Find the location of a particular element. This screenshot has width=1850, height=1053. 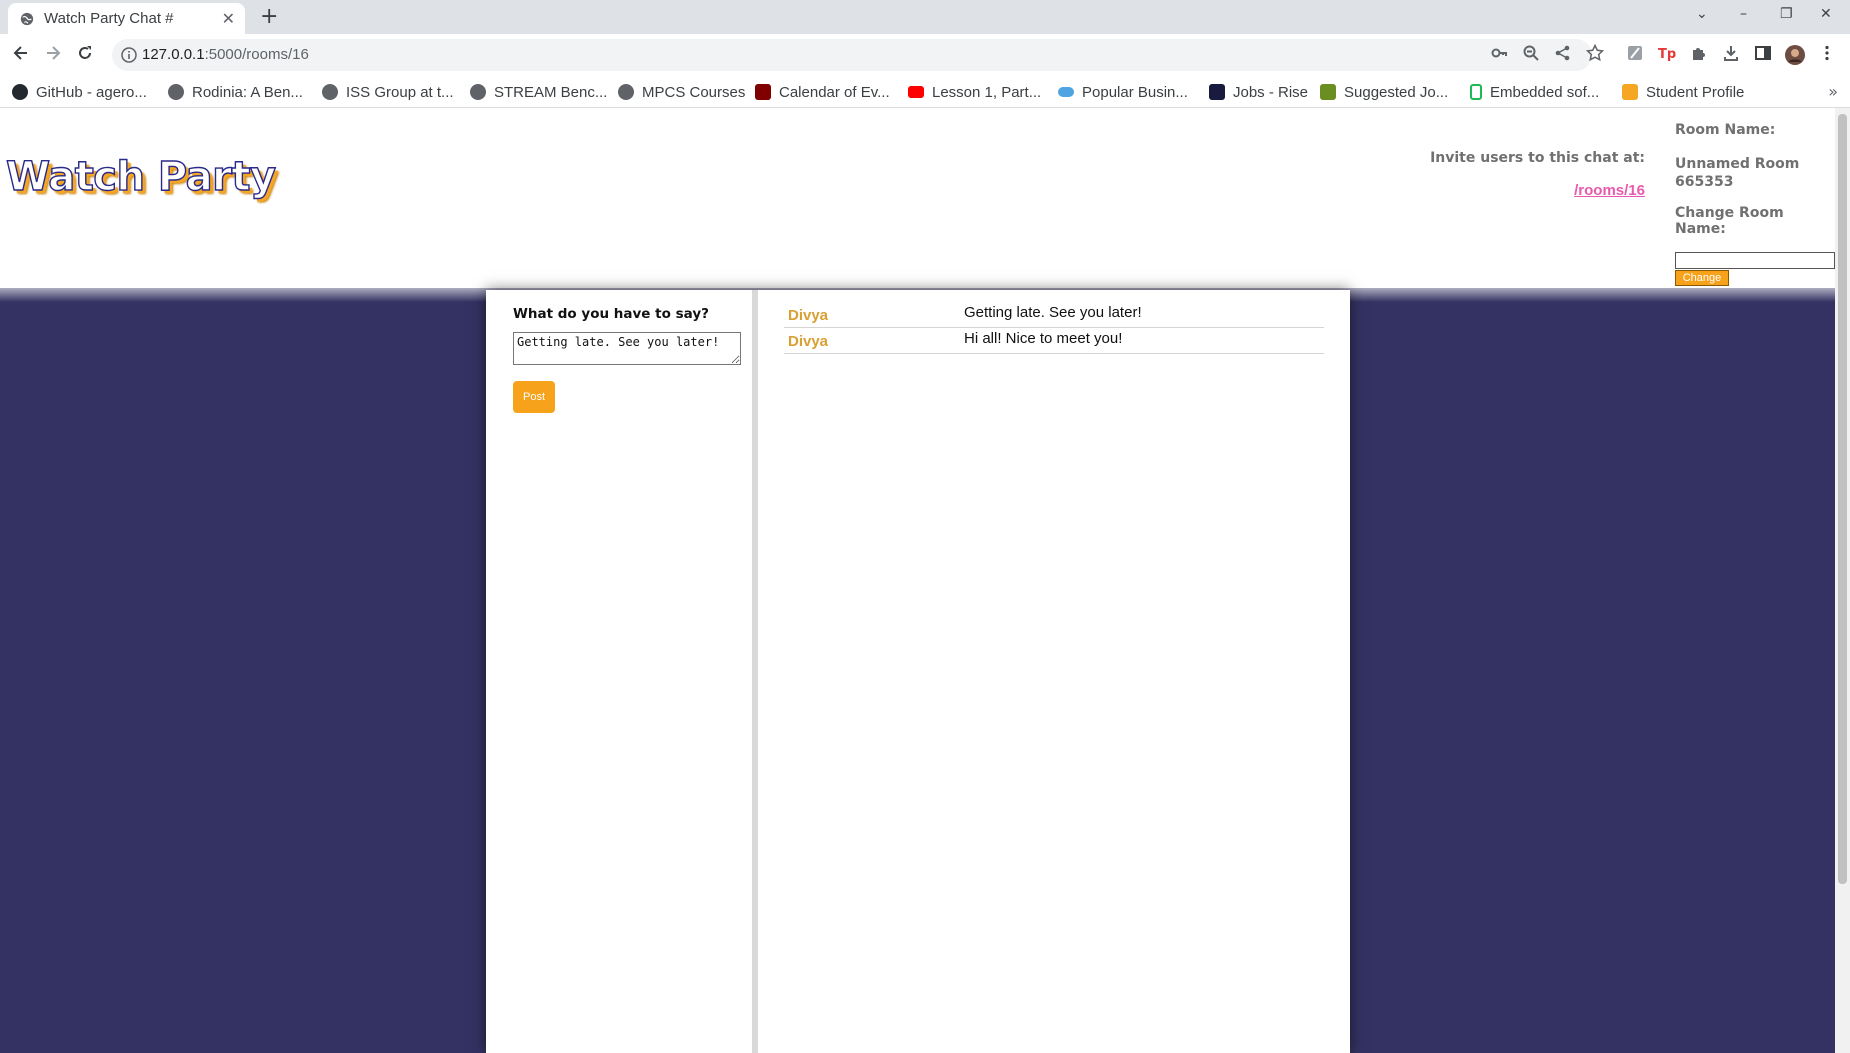

watch-party-logo: Watch Party is located at coordinates (140, 176).